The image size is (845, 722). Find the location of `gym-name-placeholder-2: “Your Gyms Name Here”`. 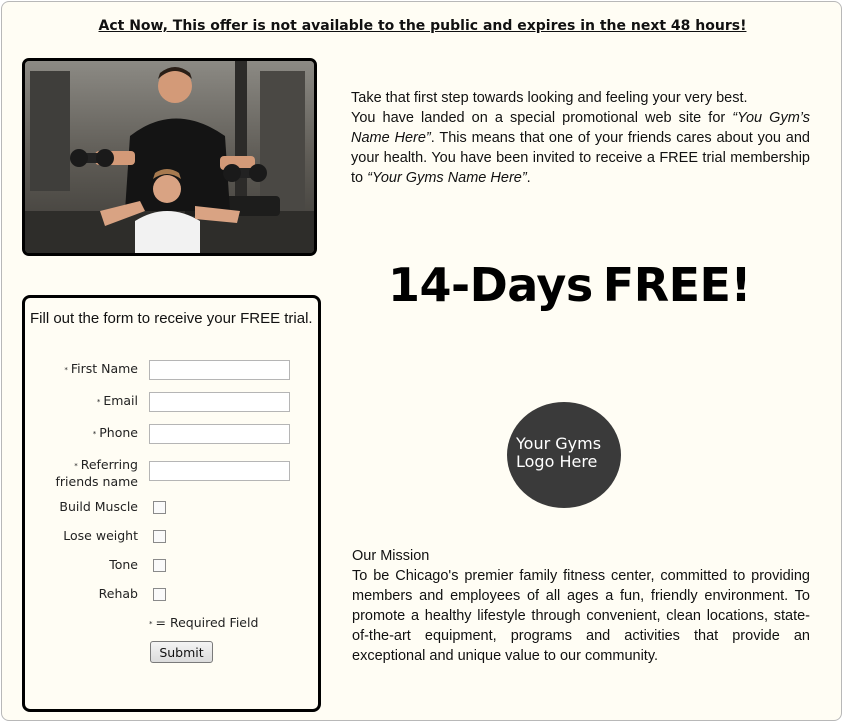

gym-name-placeholder-2: “Your Gyms Name Here” is located at coordinates (447, 178).